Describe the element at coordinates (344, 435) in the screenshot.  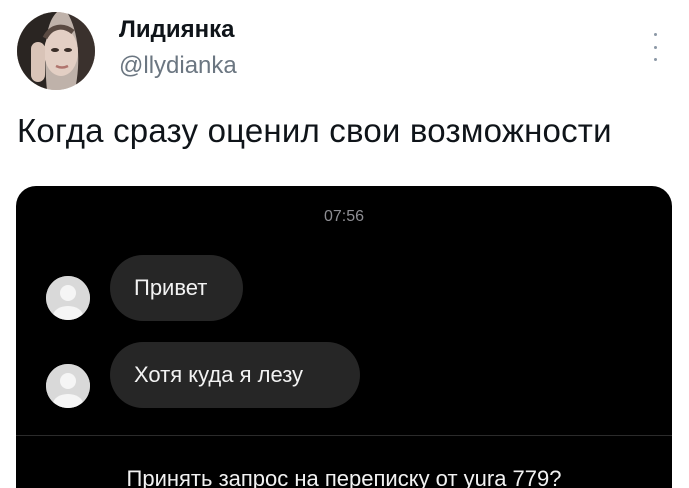
I see `divider` at that location.